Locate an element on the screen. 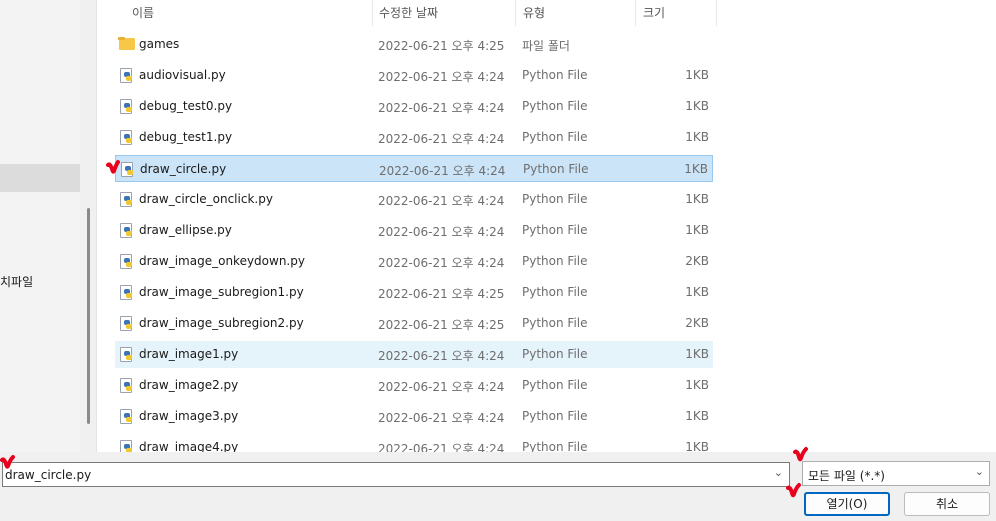  navigation-scrollbar is located at coordinates (88, 316).